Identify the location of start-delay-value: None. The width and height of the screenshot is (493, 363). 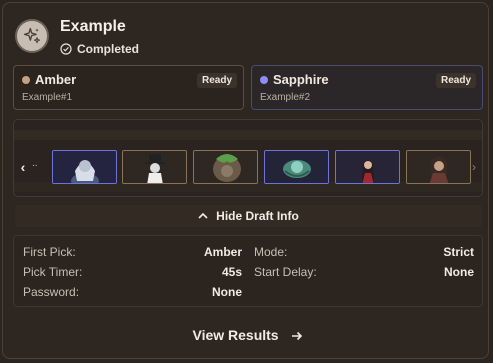
(459, 272).